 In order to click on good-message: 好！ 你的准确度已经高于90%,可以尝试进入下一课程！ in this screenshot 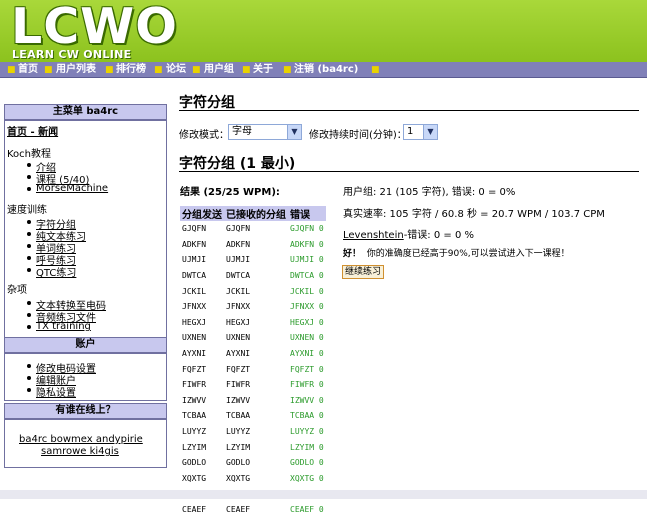, I will do `click(456, 252)`.